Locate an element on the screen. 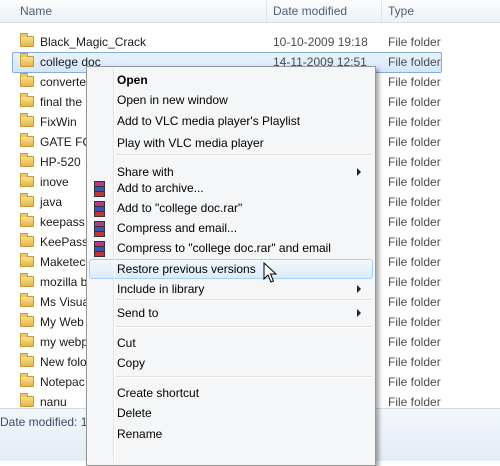 The width and height of the screenshot is (500, 466). menu-item-copy: Copy is located at coordinates (231, 363).